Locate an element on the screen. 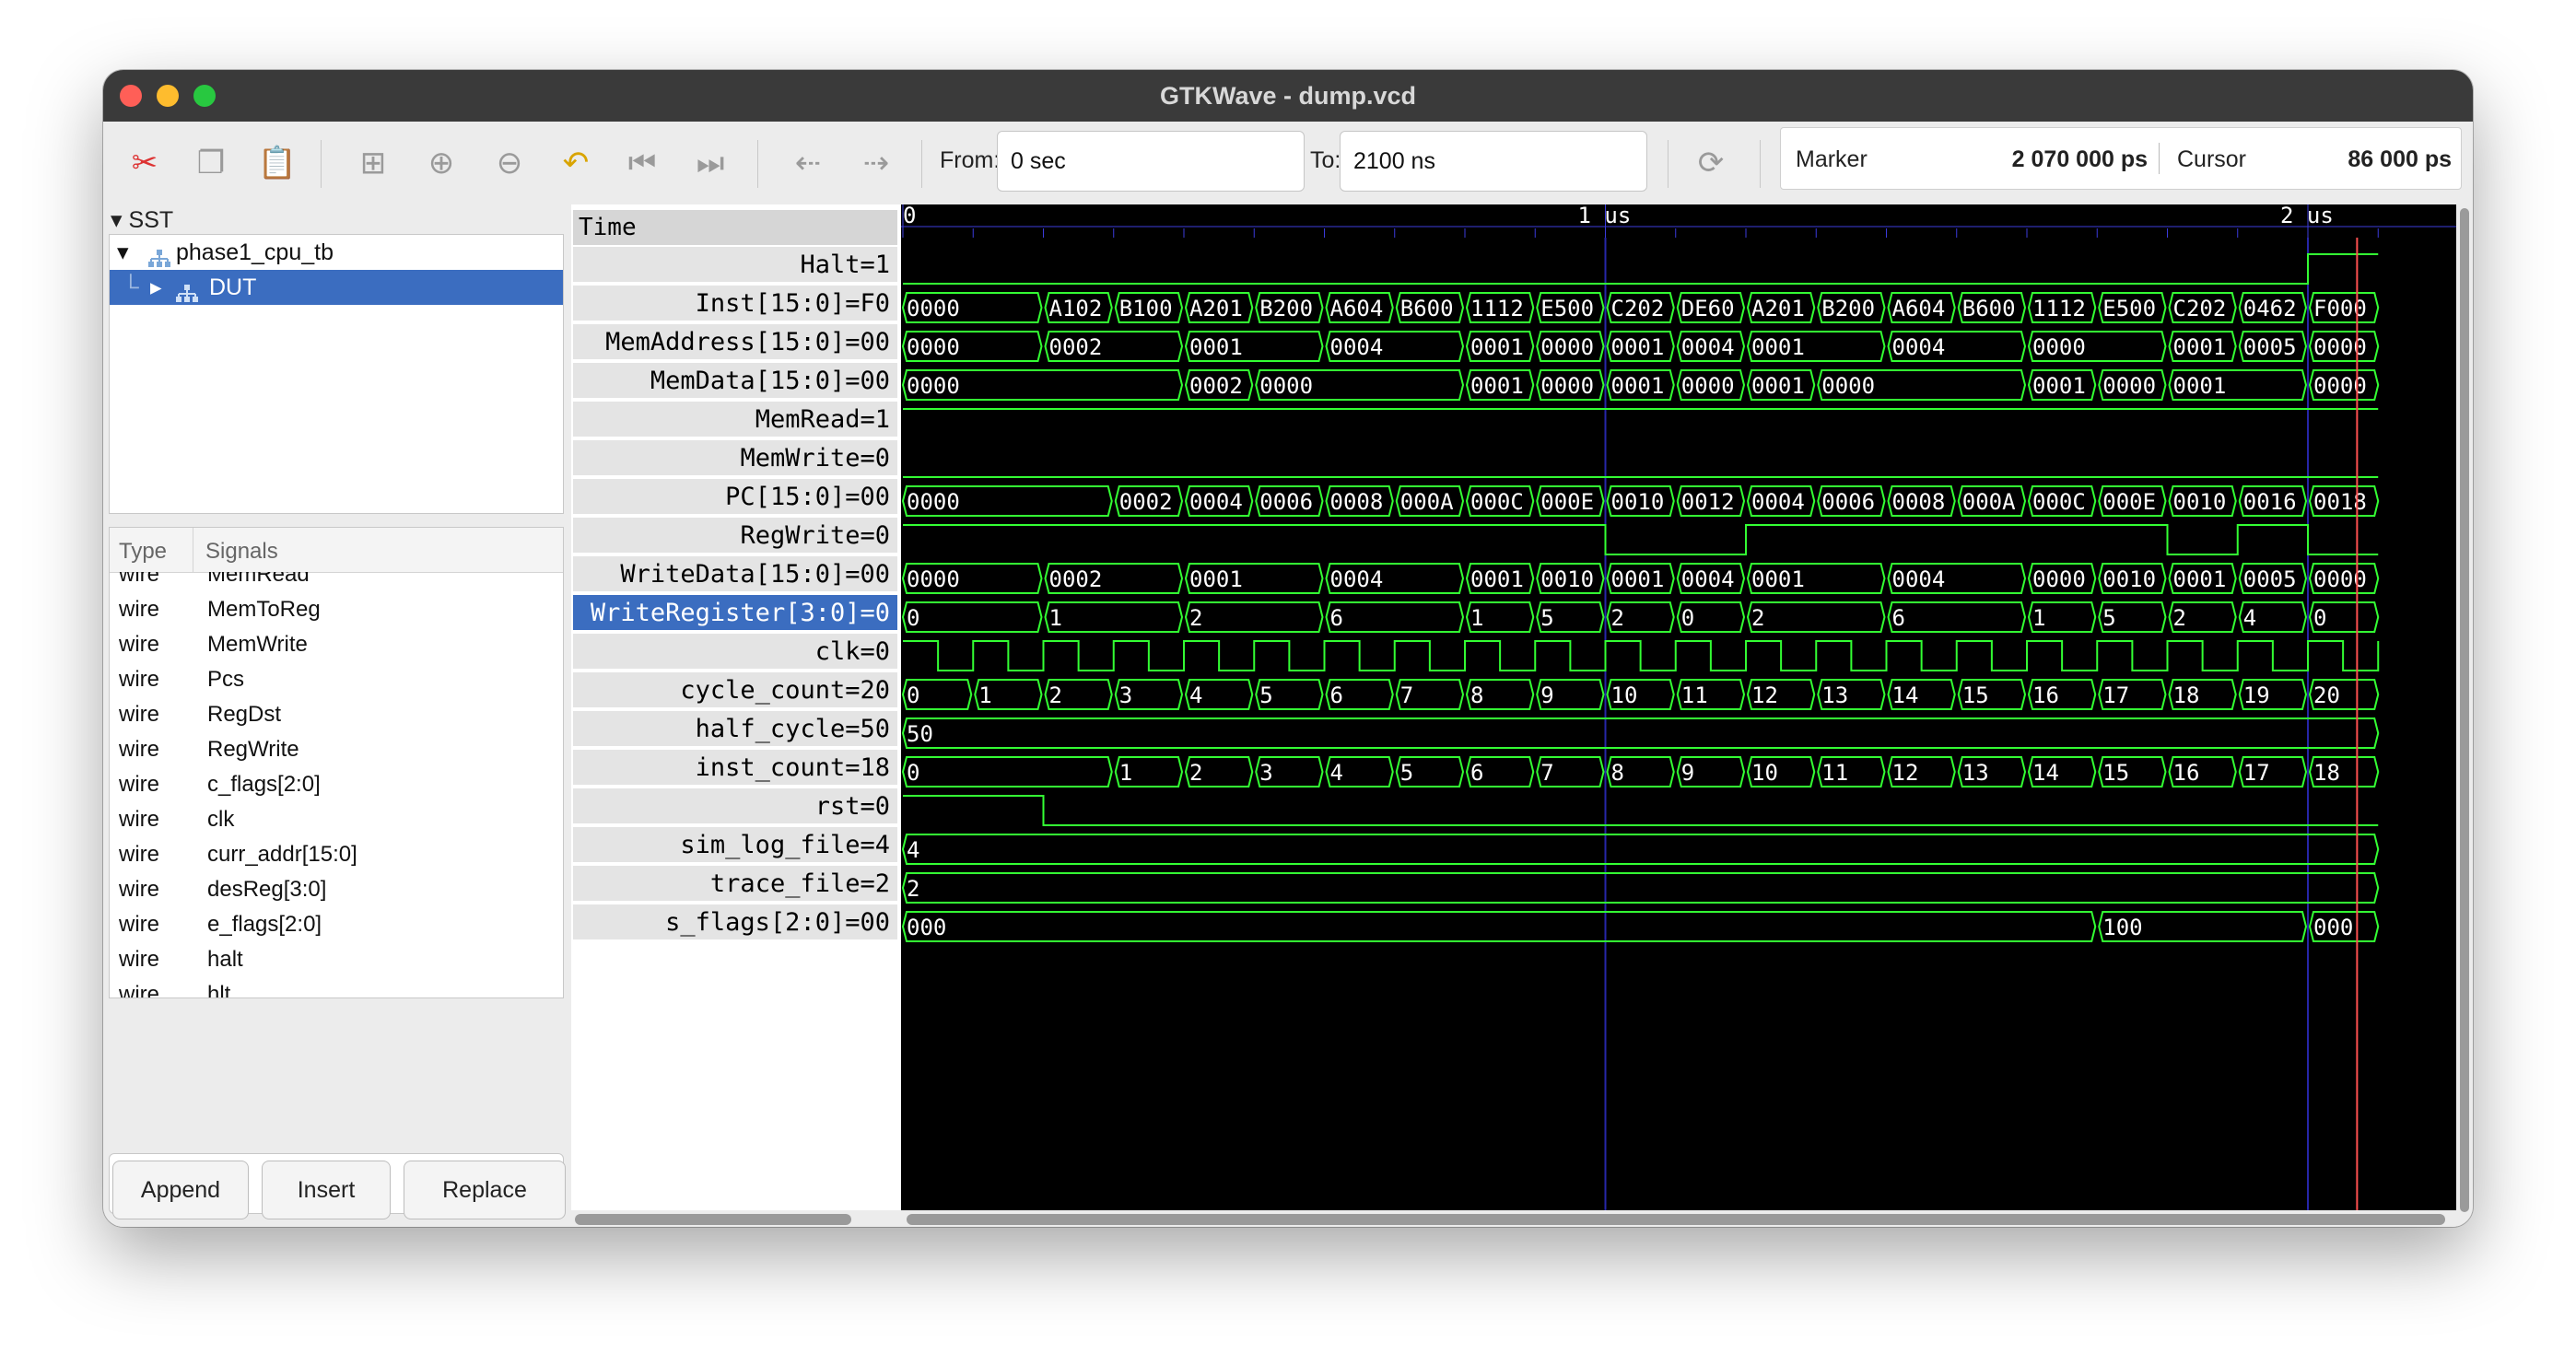 The height and width of the screenshot is (1365, 2576). vertical-scrollbar is located at coordinates (2464, 715).